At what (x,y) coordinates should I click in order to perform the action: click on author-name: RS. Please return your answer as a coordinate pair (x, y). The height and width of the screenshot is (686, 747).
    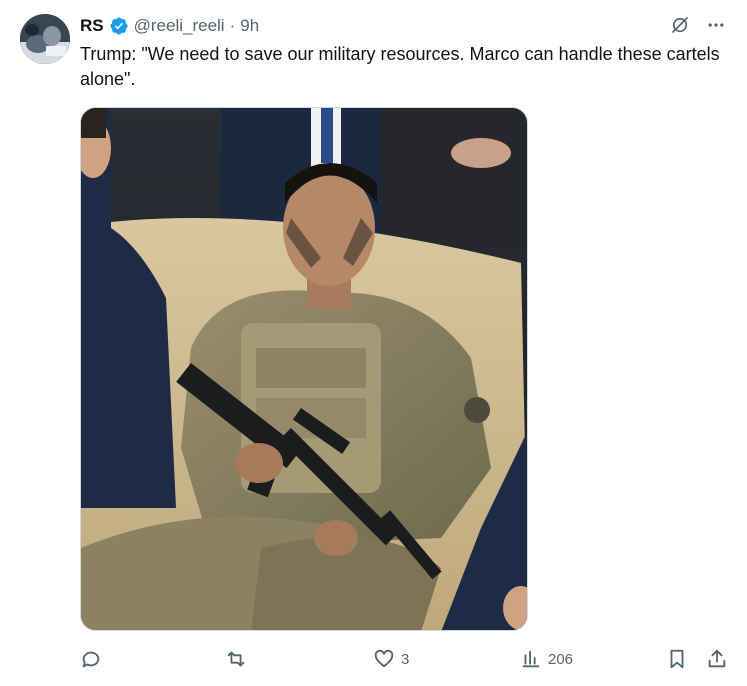
    Looking at the image, I should click on (92, 26).